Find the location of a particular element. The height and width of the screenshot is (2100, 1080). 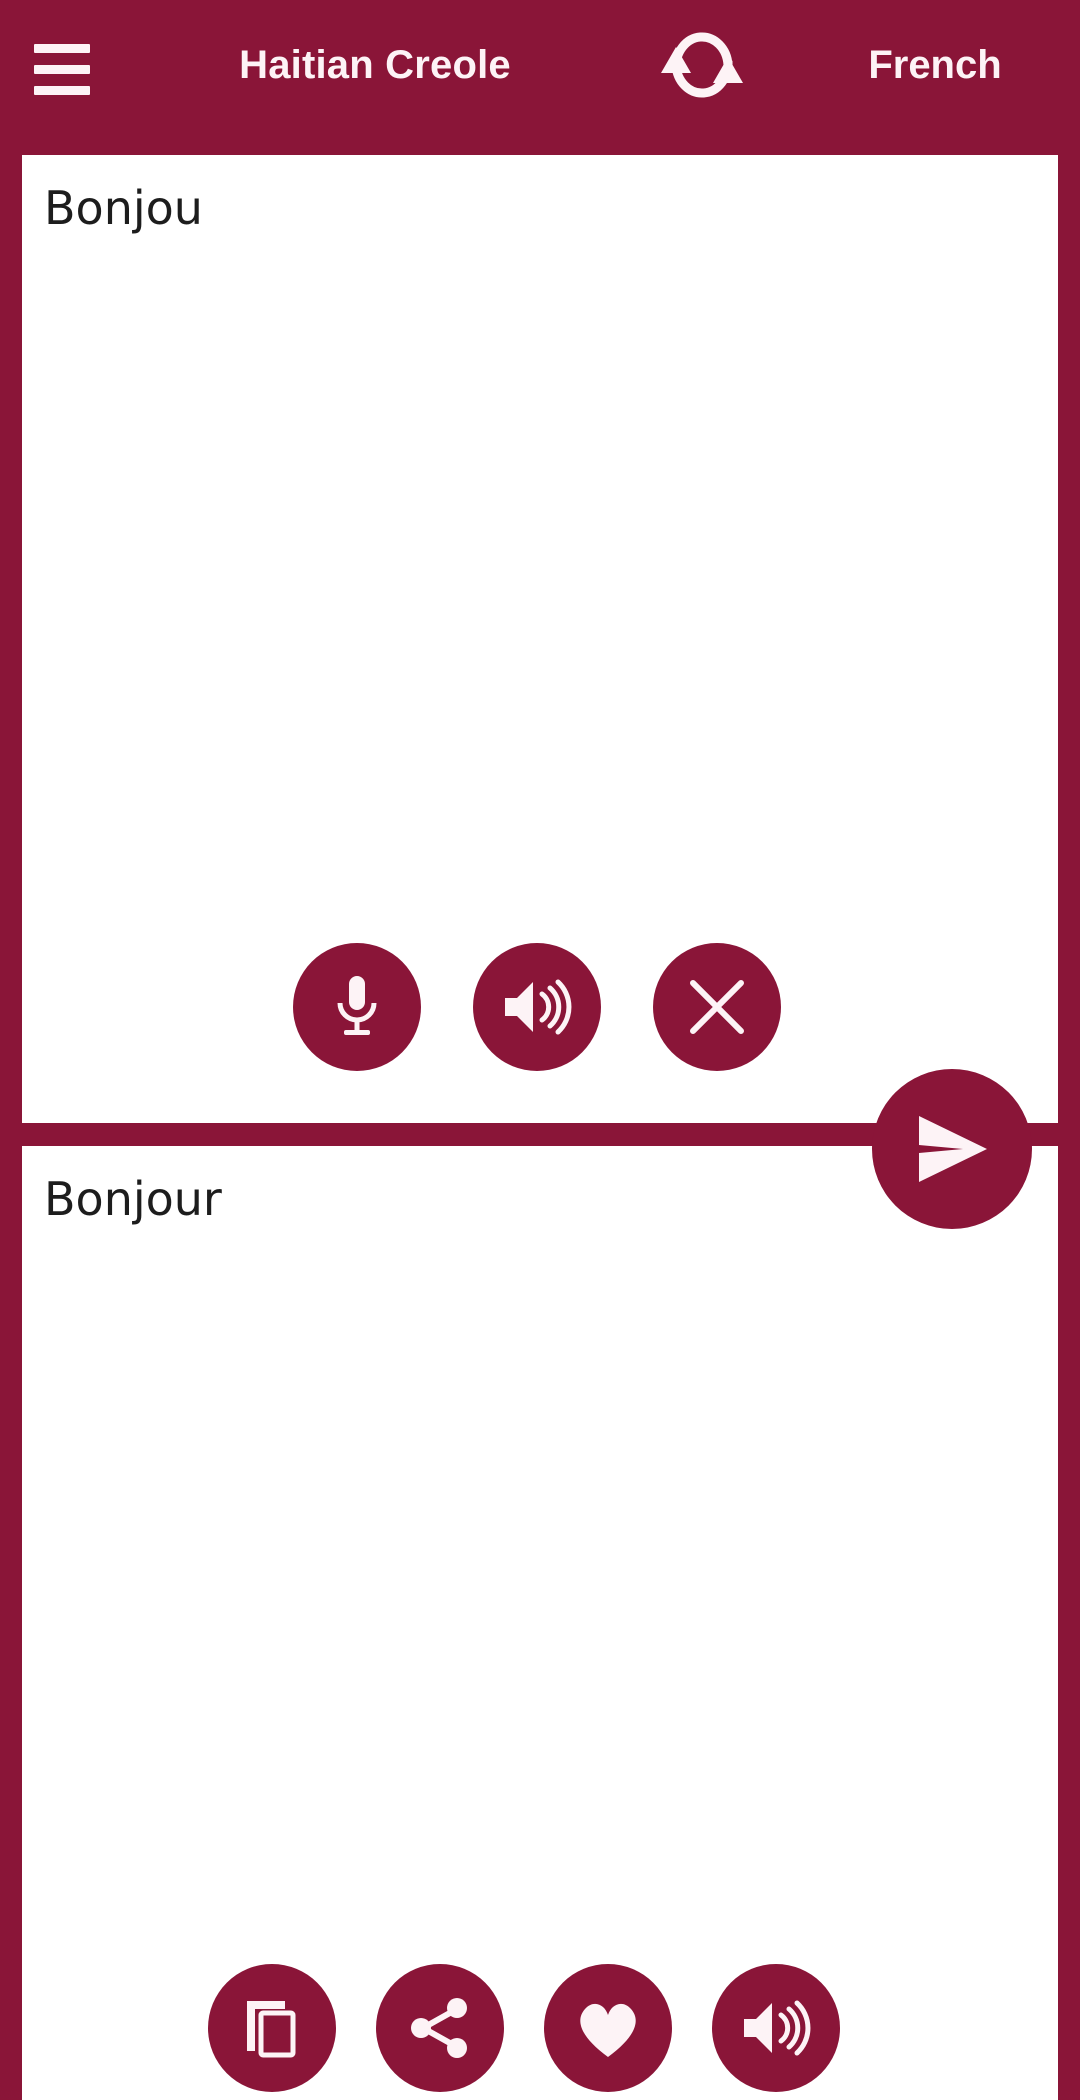

heart-icon is located at coordinates (608, 2030).